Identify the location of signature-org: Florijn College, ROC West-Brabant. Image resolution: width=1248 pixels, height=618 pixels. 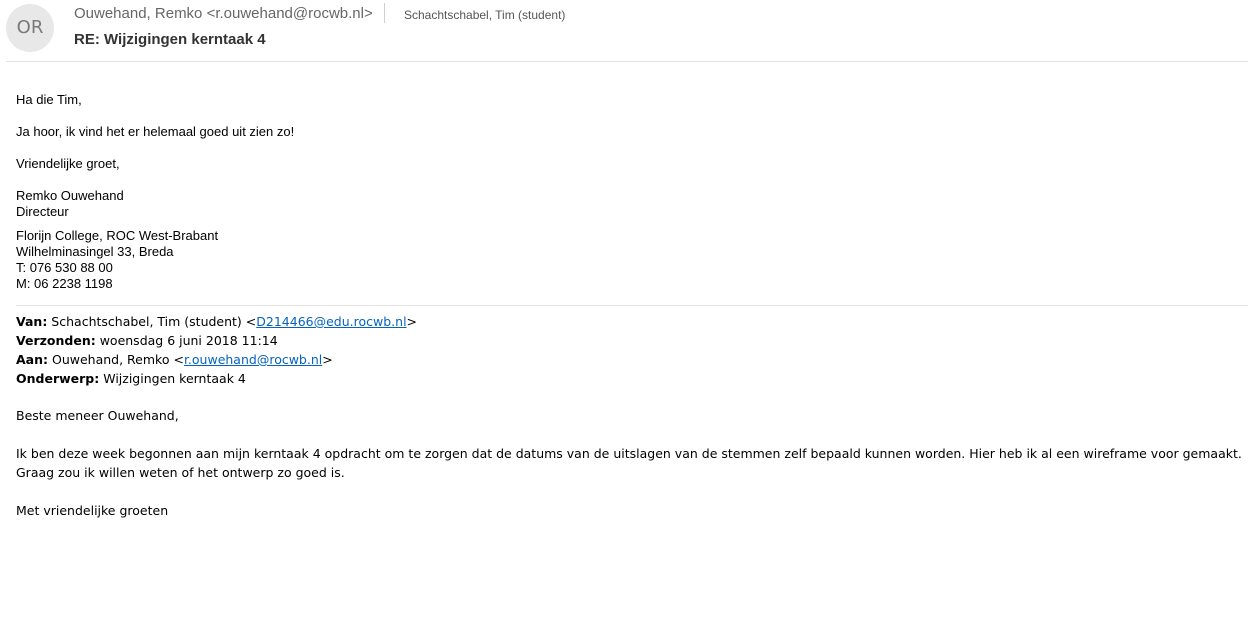
(117, 235).